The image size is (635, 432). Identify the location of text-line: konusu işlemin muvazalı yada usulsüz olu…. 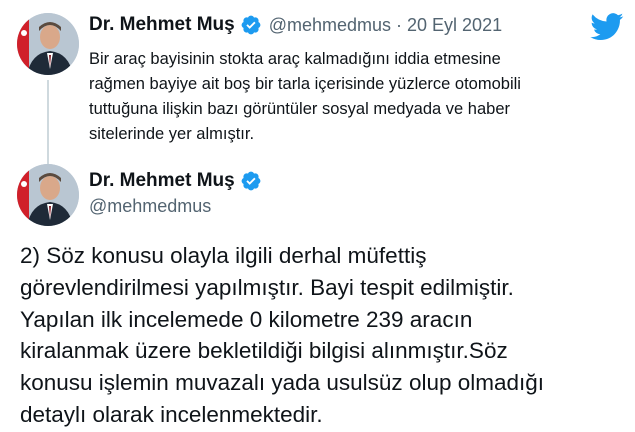
(282, 383).